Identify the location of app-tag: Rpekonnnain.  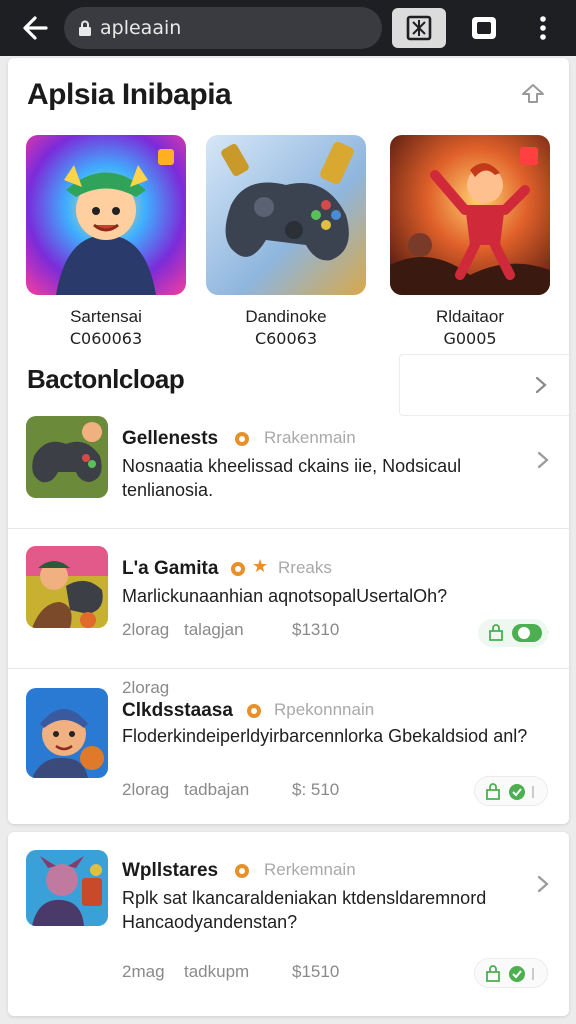
(324, 709).